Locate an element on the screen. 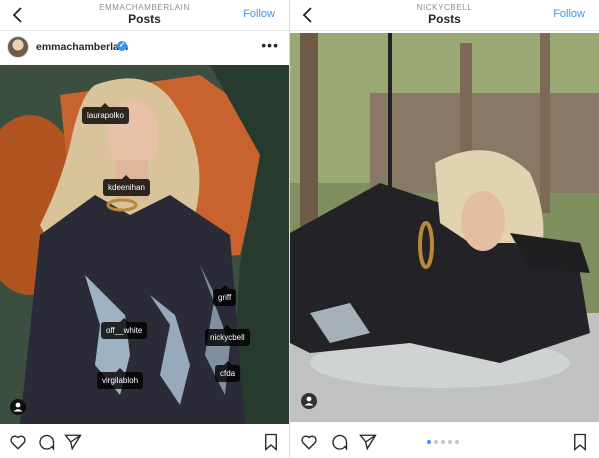 The image size is (599, 458). tag-label: griff is located at coordinates (225, 295).